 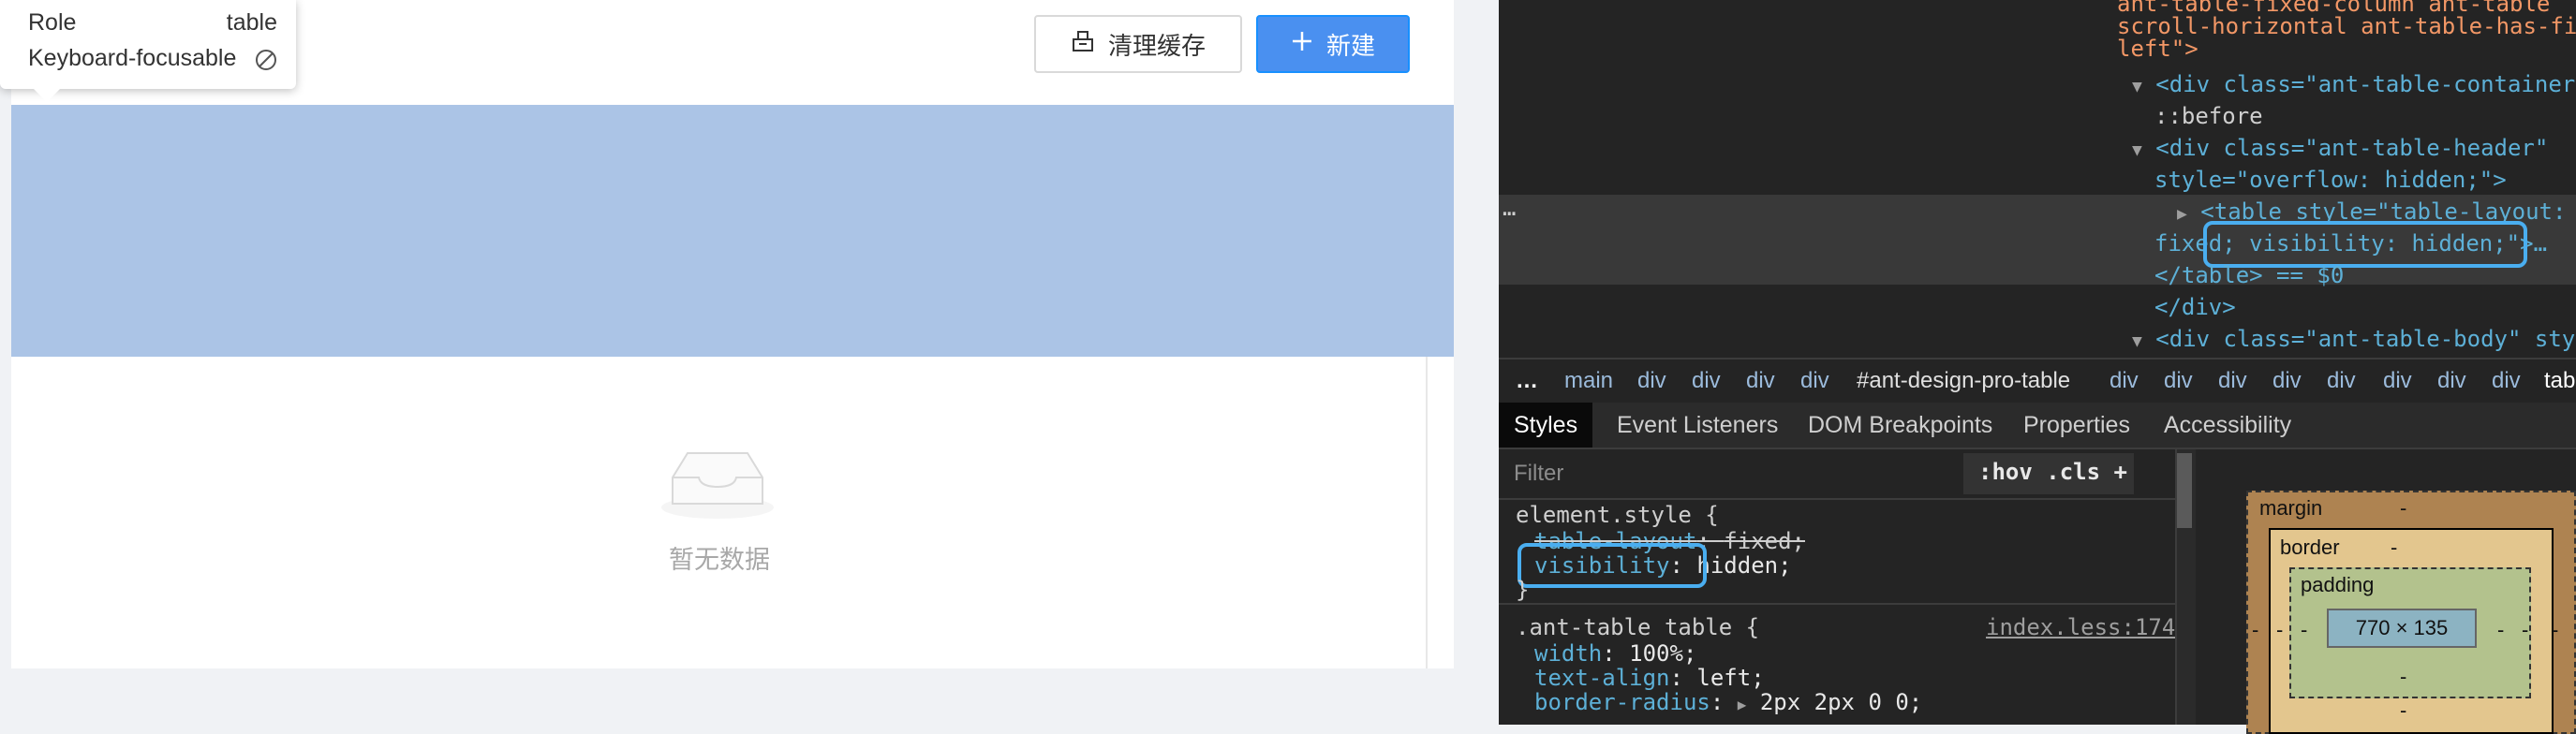 What do you see at coordinates (251, 22) in the screenshot?
I see `role-value: table` at bounding box center [251, 22].